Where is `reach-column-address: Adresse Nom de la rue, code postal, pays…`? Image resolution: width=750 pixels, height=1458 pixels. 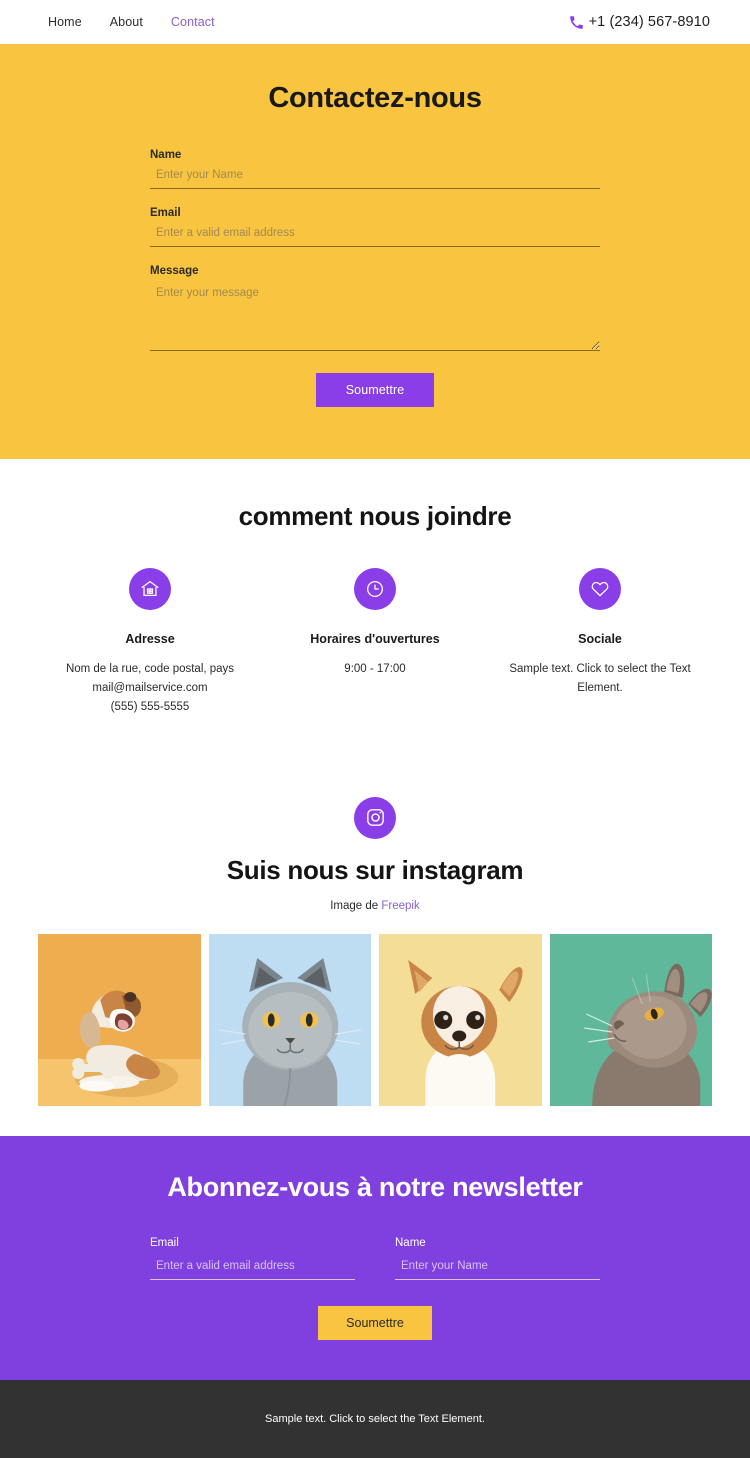
reach-column-address: Adresse Nom de la rue, code postal, pays… is located at coordinates (150, 642).